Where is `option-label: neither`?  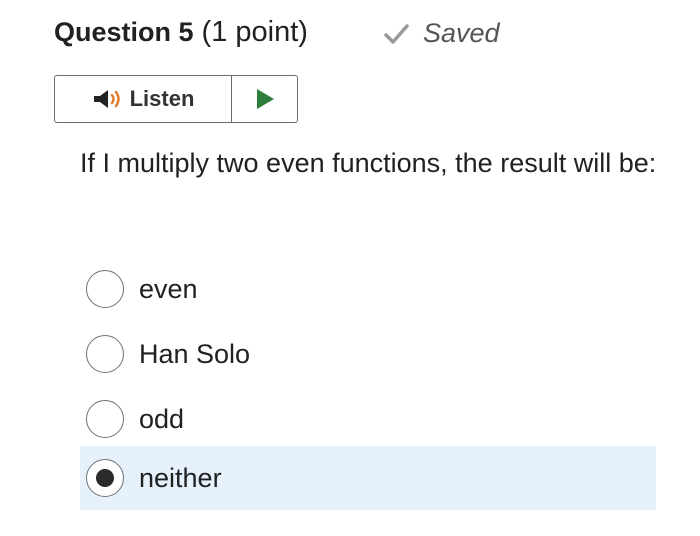 option-label: neither is located at coordinates (180, 477).